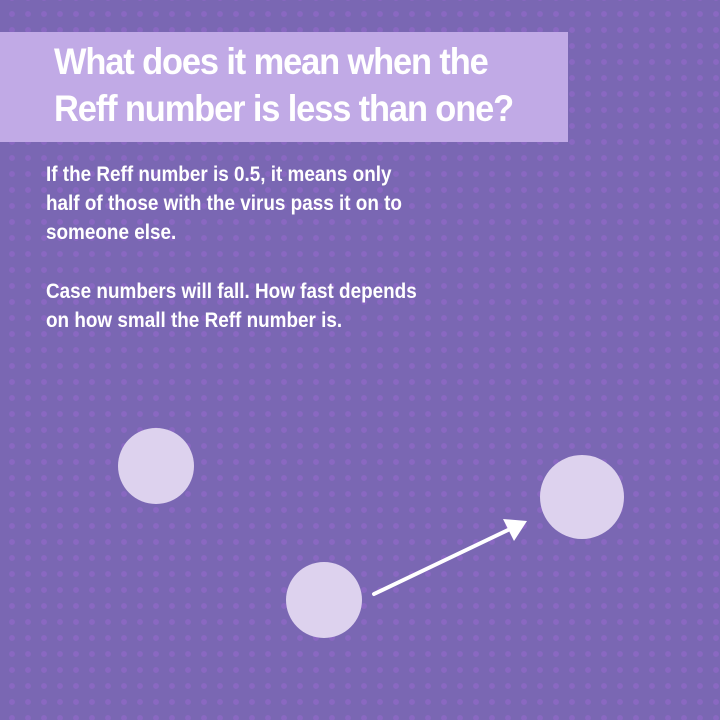 The width and height of the screenshot is (720, 720). What do you see at coordinates (324, 600) in the screenshot?
I see `person-circle-source` at bounding box center [324, 600].